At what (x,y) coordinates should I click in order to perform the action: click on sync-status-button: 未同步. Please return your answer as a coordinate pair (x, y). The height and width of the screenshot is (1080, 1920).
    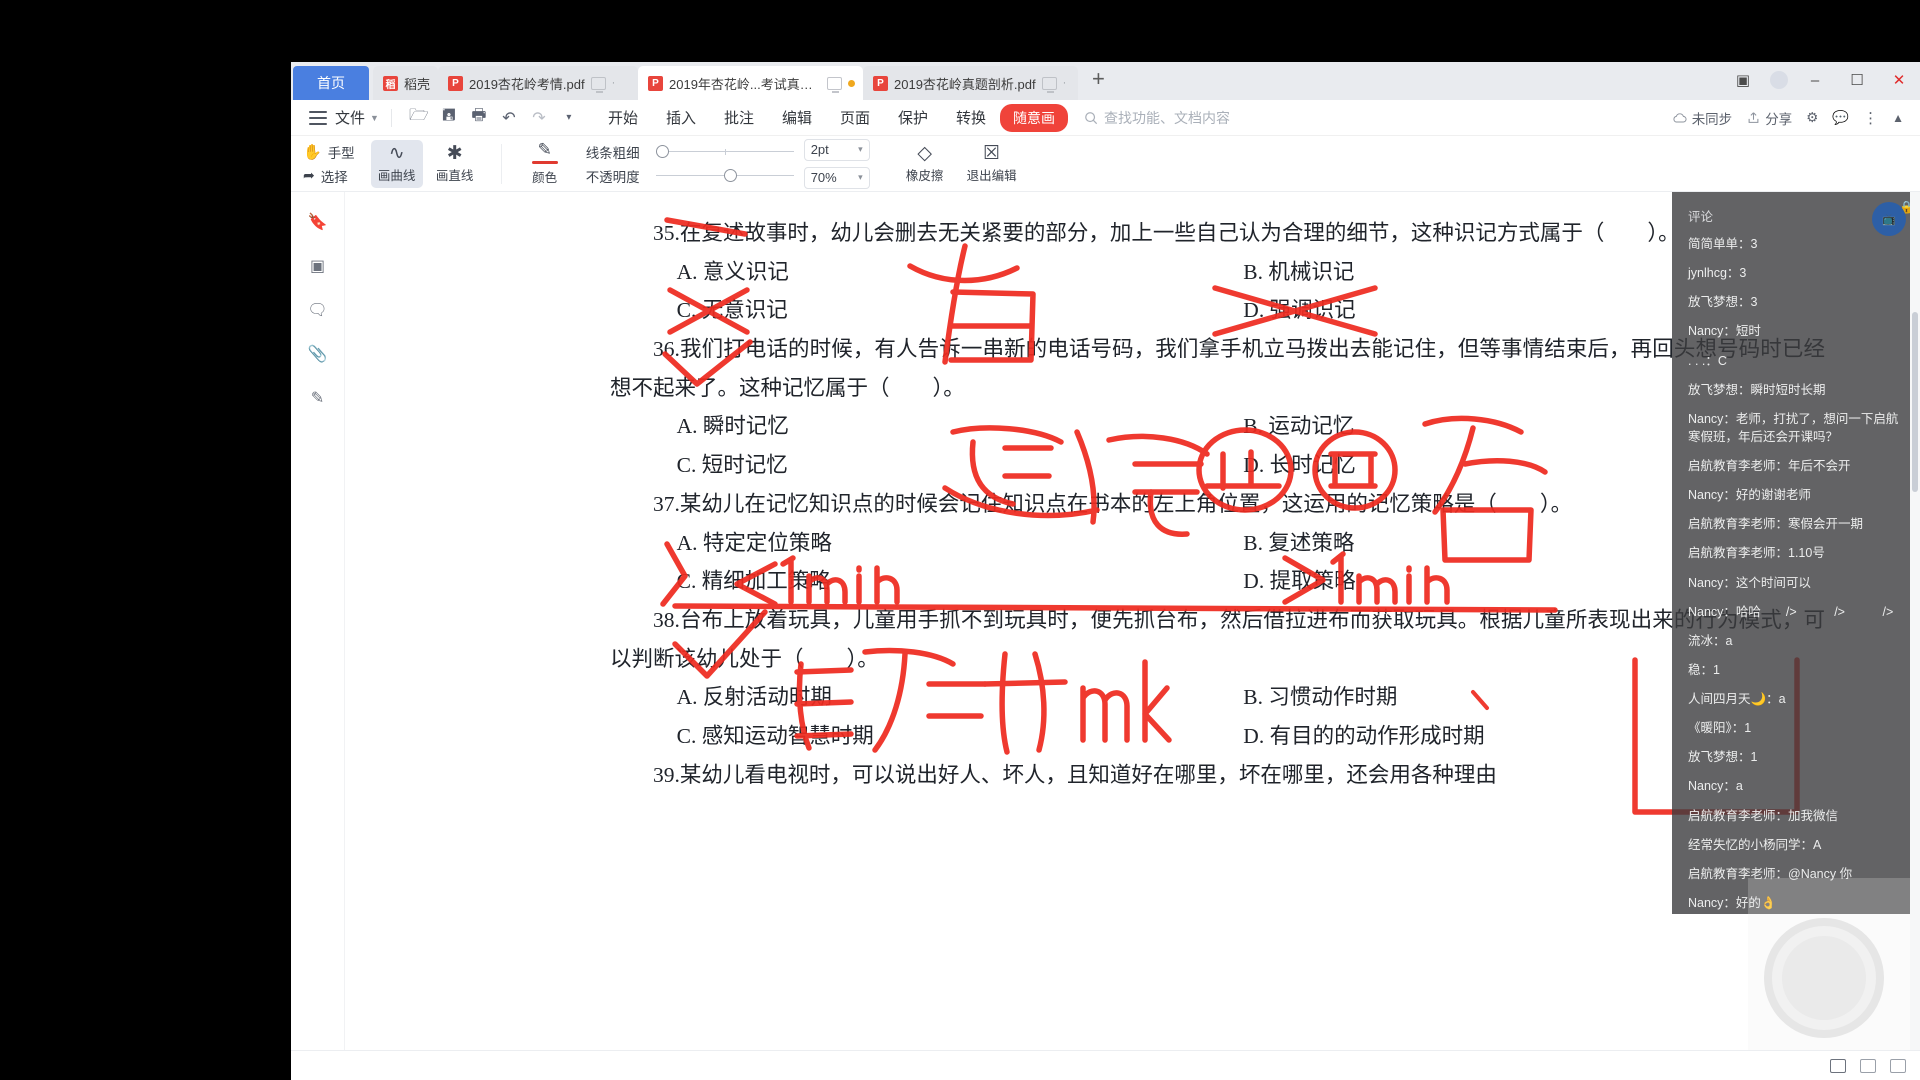
    Looking at the image, I should click on (1702, 118).